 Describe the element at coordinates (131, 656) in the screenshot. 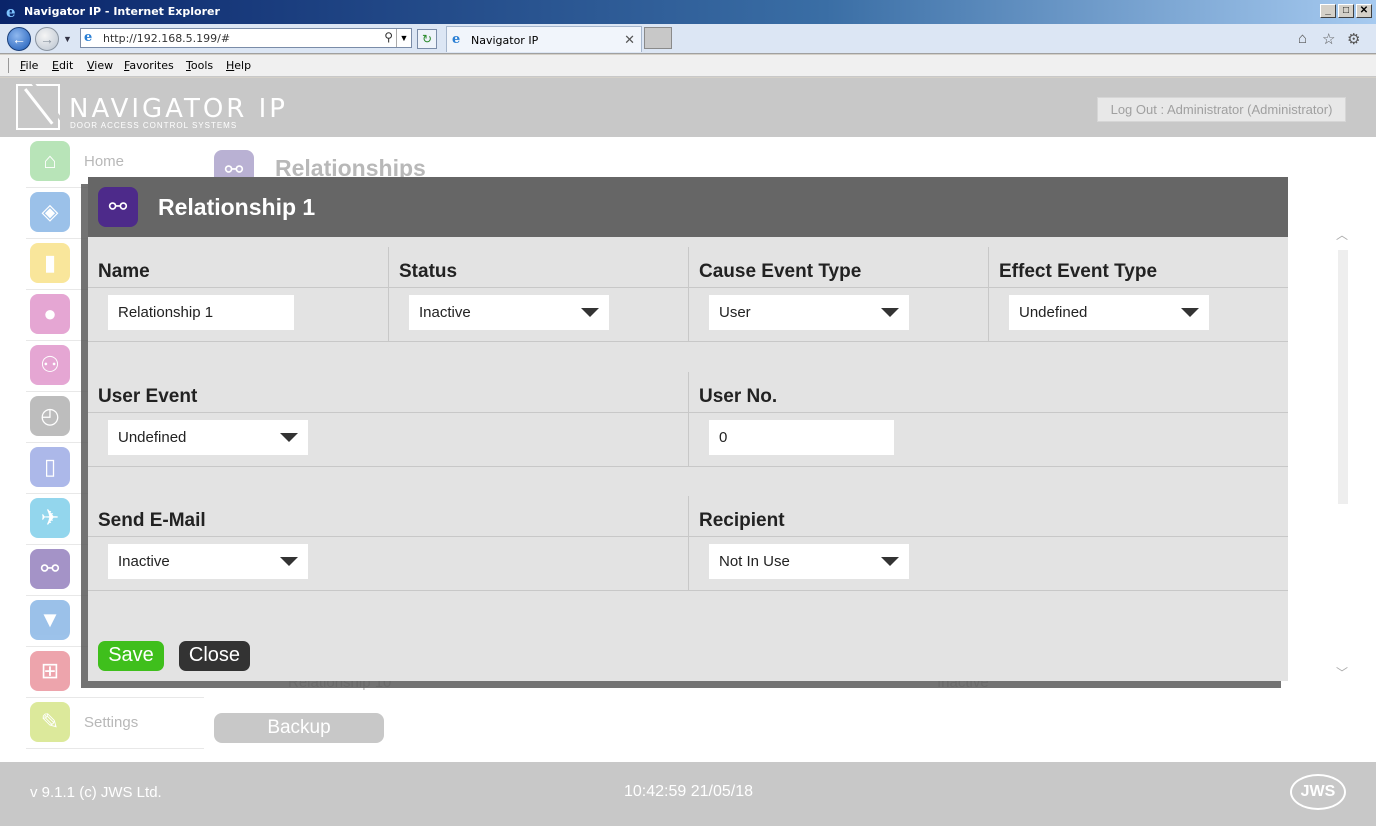

I see `save-button: Save` at that location.